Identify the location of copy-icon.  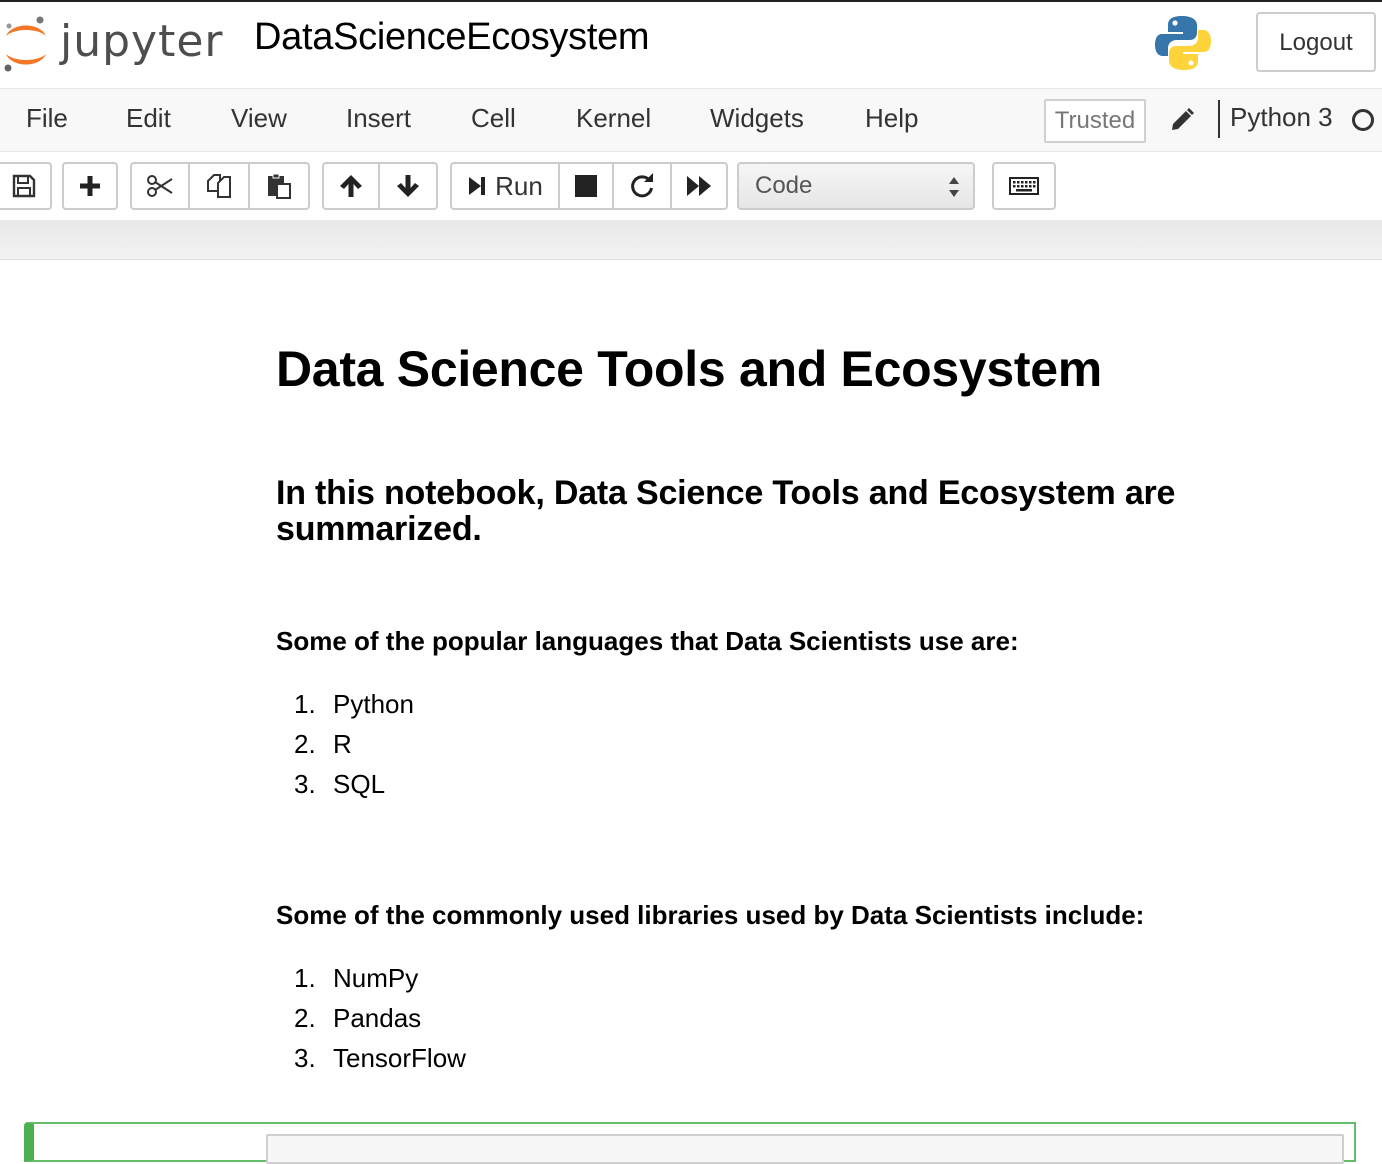
(219, 186).